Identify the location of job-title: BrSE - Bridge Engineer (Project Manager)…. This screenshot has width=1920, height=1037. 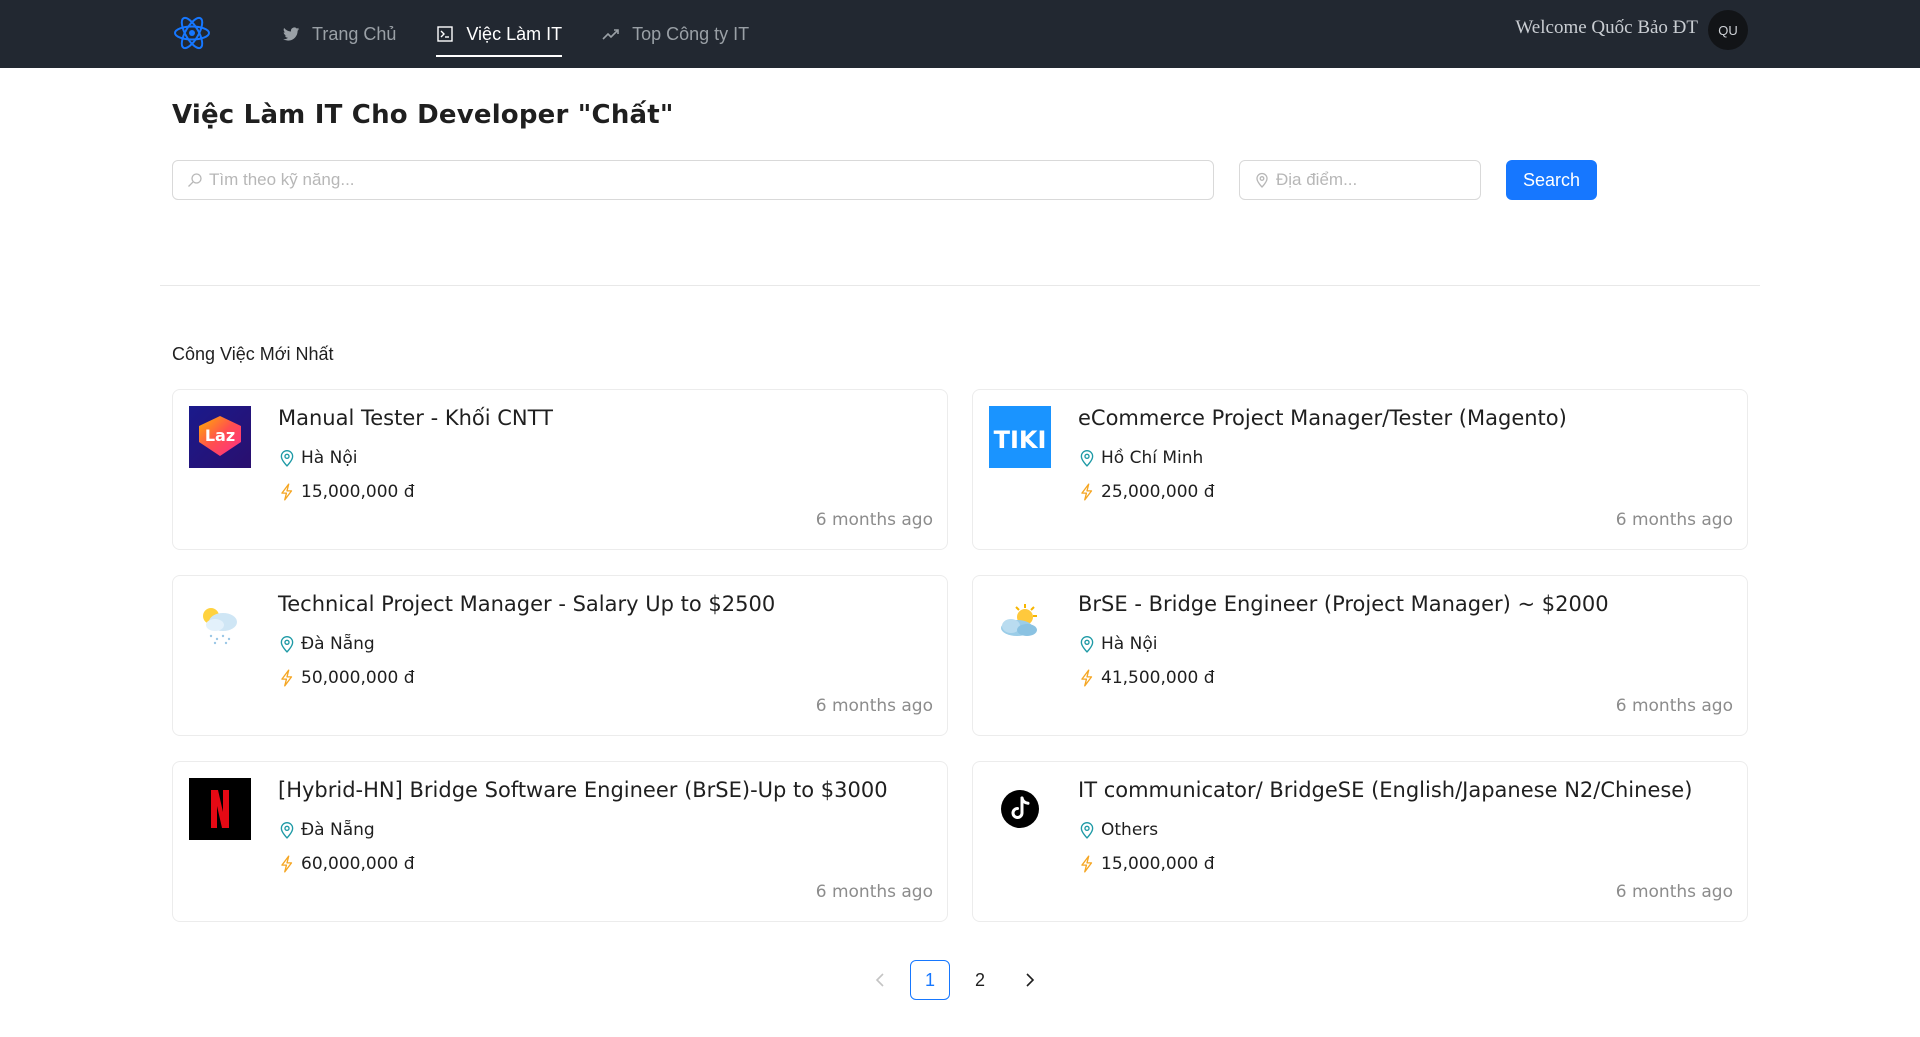
(1343, 604).